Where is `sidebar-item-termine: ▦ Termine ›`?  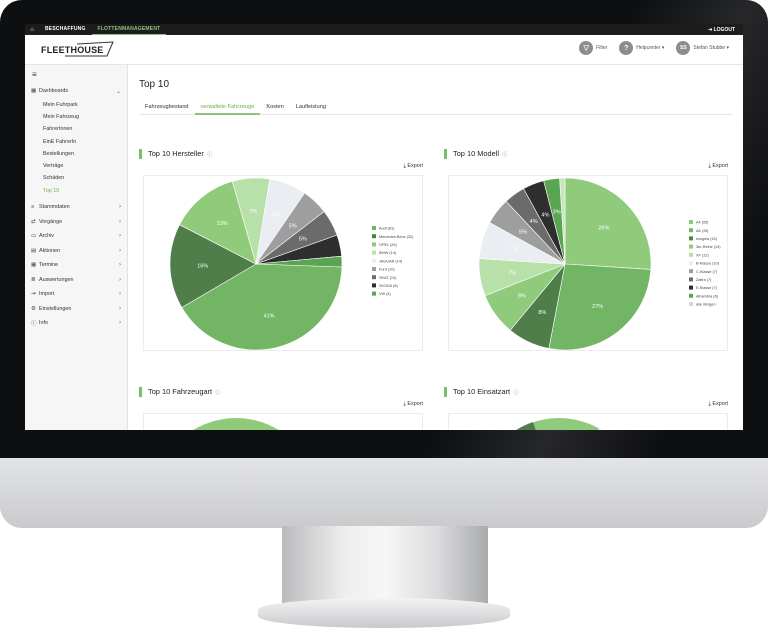
sidebar-item-termine: ▦ Termine › is located at coordinates (76, 265).